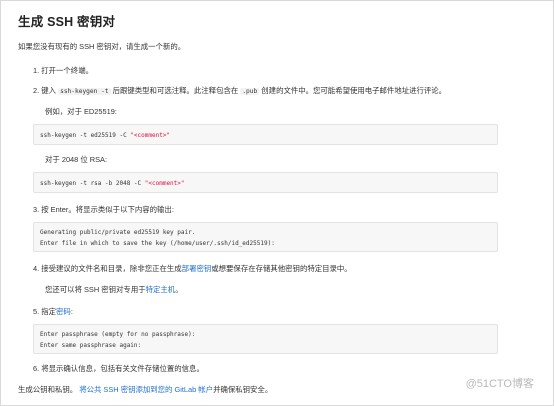 The height and width of the screenshot is (406, 554). I want to click on step-text: 后跟键类型和可选注释。此注释包含在, so click(175, 90).